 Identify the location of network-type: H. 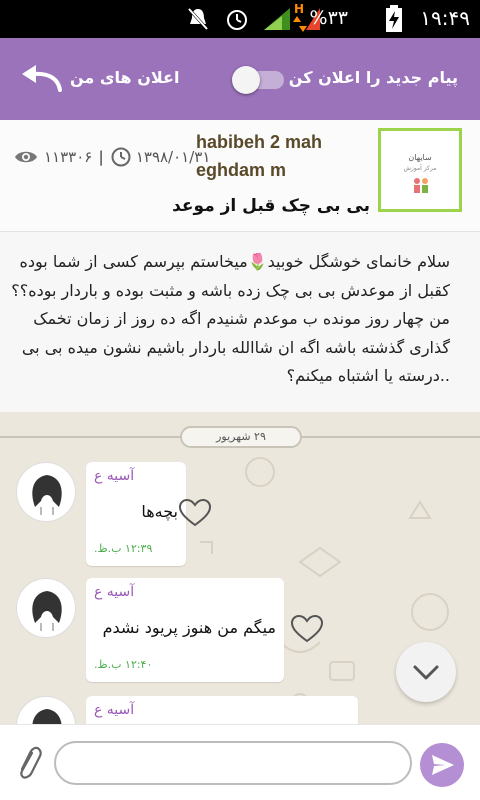
(299, 9).